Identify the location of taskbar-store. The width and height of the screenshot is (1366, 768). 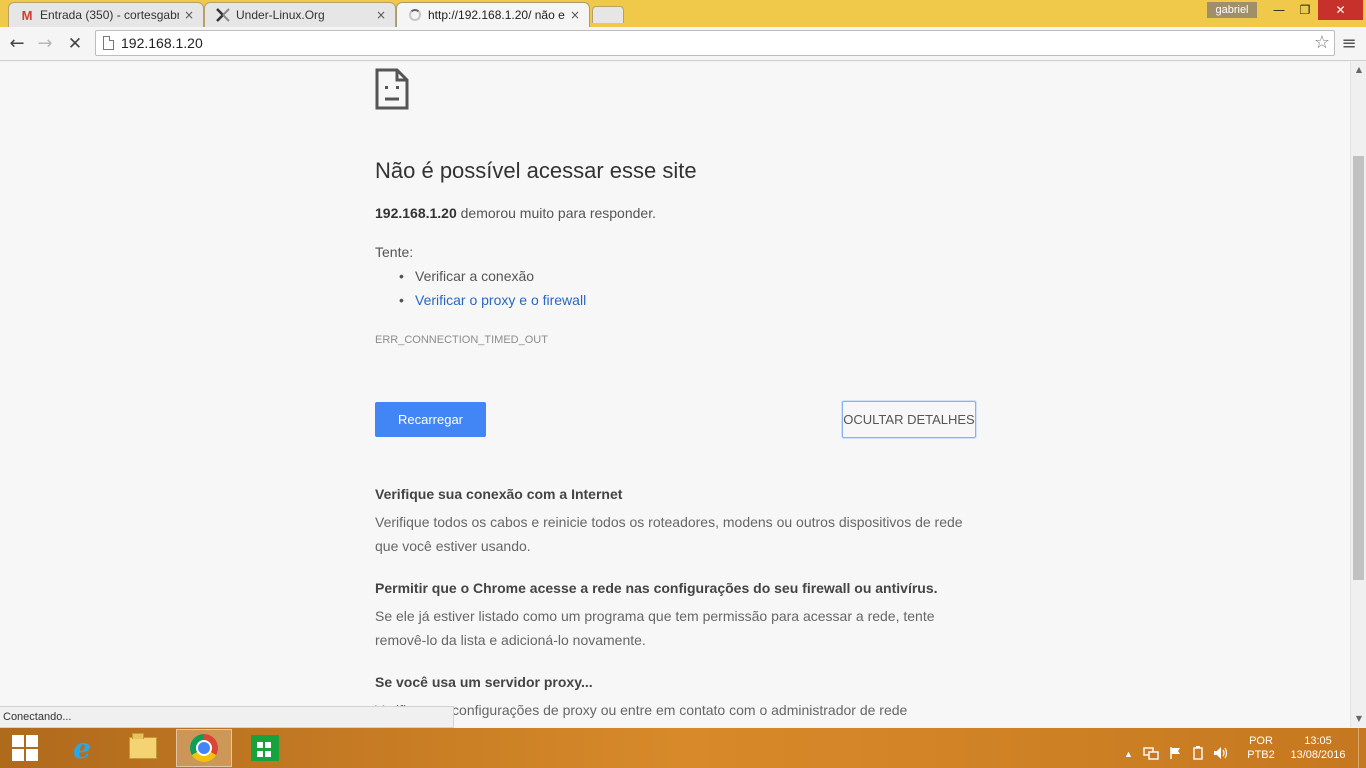
(265, 748).